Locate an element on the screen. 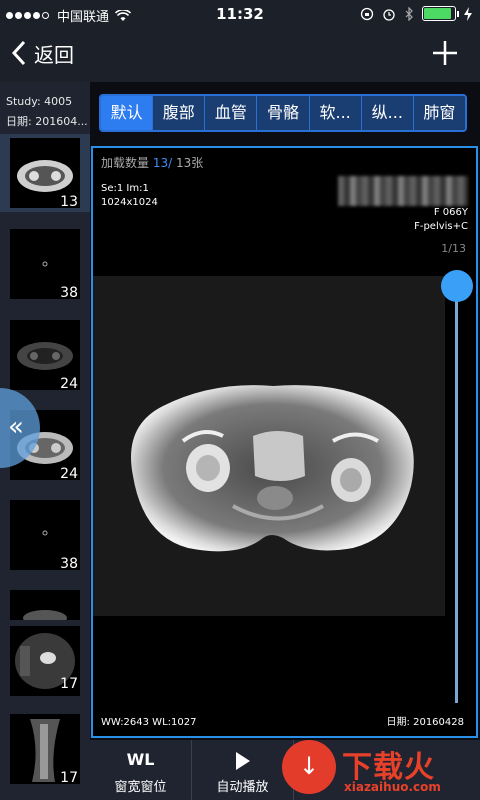 The image size is (480, 800). series-image is located at coordinates (45, 605).